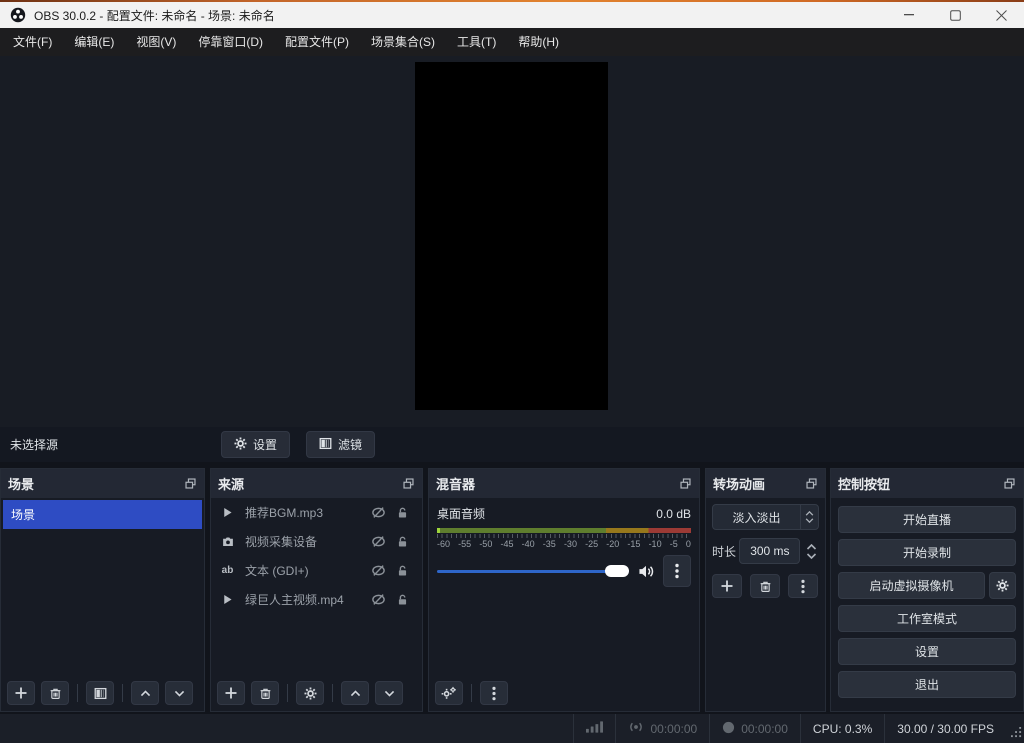  What do you see at coordinates (227, 512) in the screenshot?
I see `media-icon` at bounding box center [227, 512].